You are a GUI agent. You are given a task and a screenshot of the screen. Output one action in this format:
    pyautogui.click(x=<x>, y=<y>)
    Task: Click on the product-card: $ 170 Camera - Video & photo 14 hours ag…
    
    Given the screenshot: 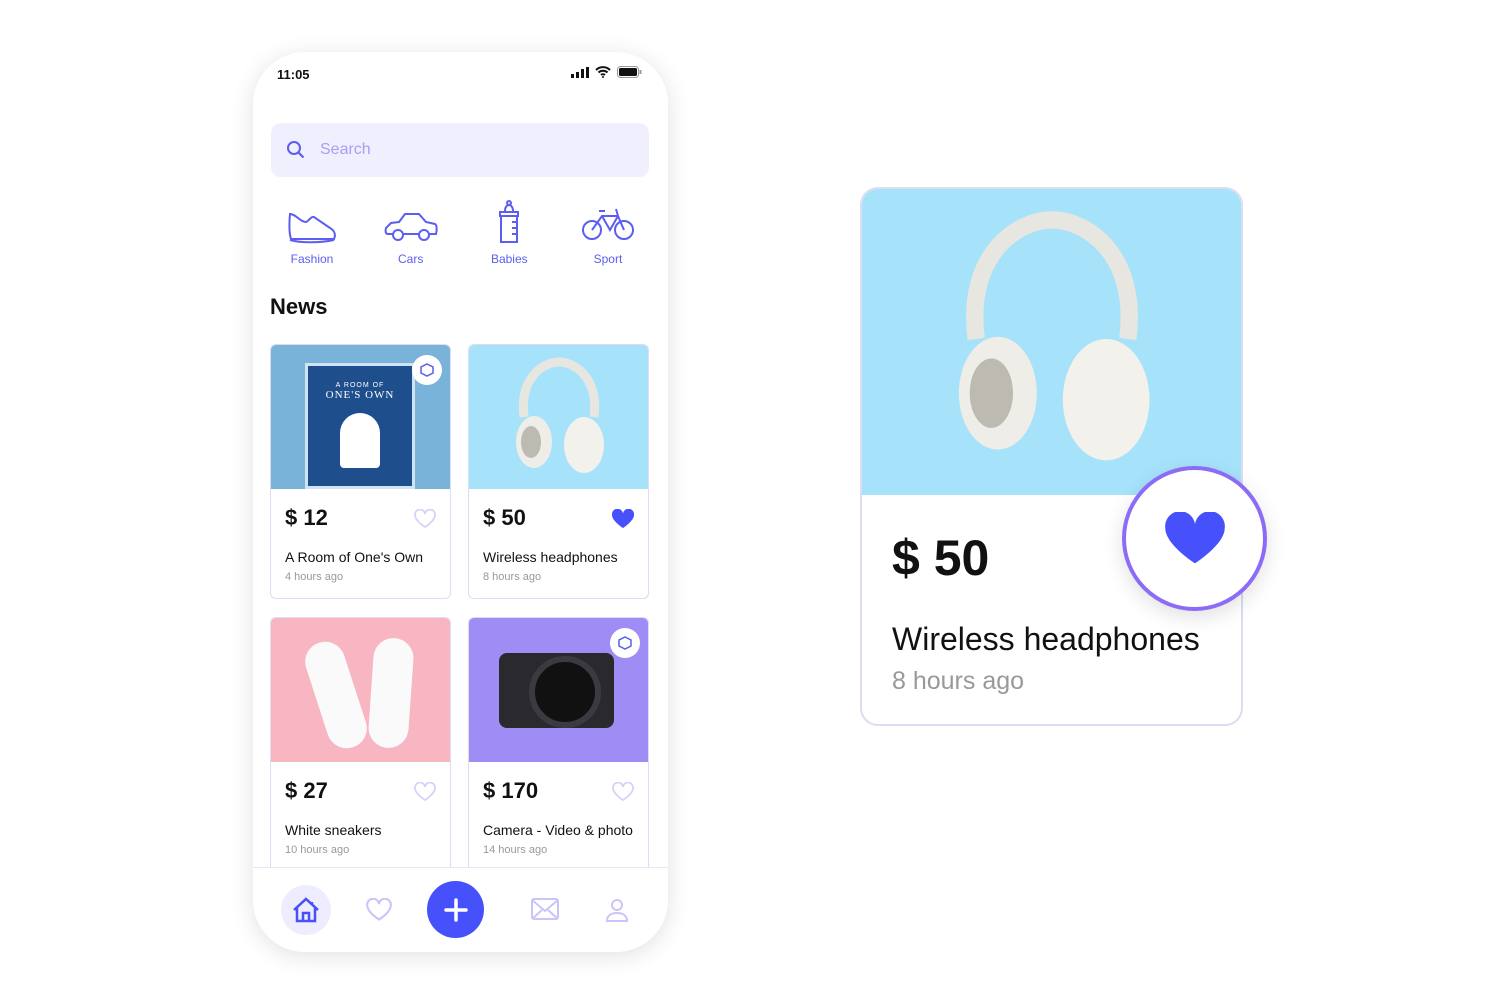 What is the action you would take?
    pyautogui.click(x=558, y=744)
    